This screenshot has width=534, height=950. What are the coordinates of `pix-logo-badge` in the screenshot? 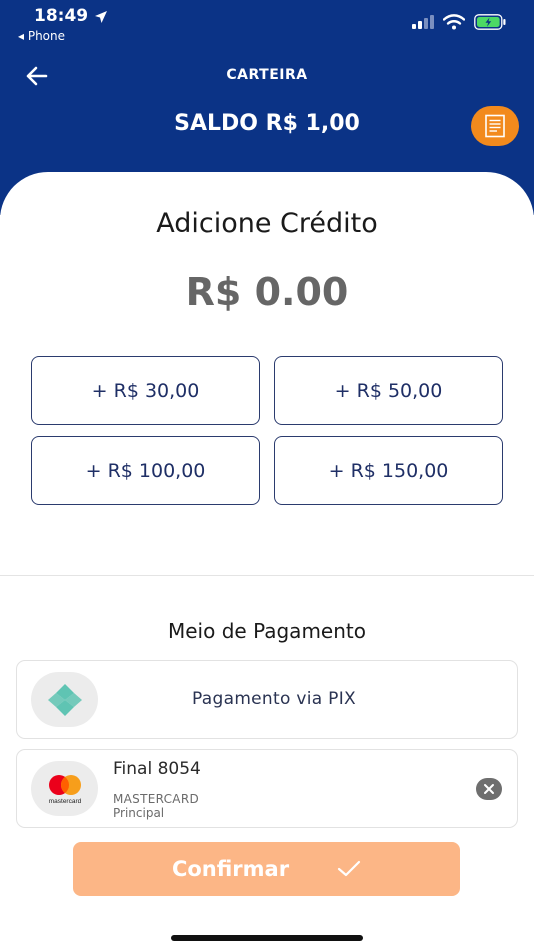 It's located at (64, 699).